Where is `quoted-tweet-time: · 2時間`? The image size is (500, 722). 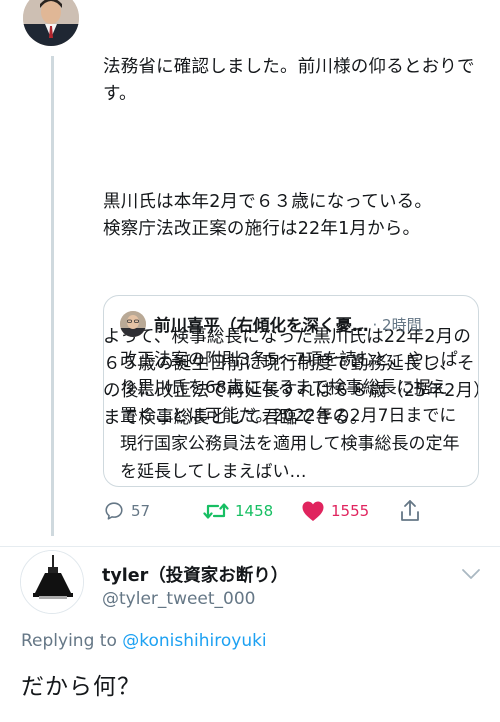 quoted-tweet-time: · 2時間 is located at coordinates (397, 324).